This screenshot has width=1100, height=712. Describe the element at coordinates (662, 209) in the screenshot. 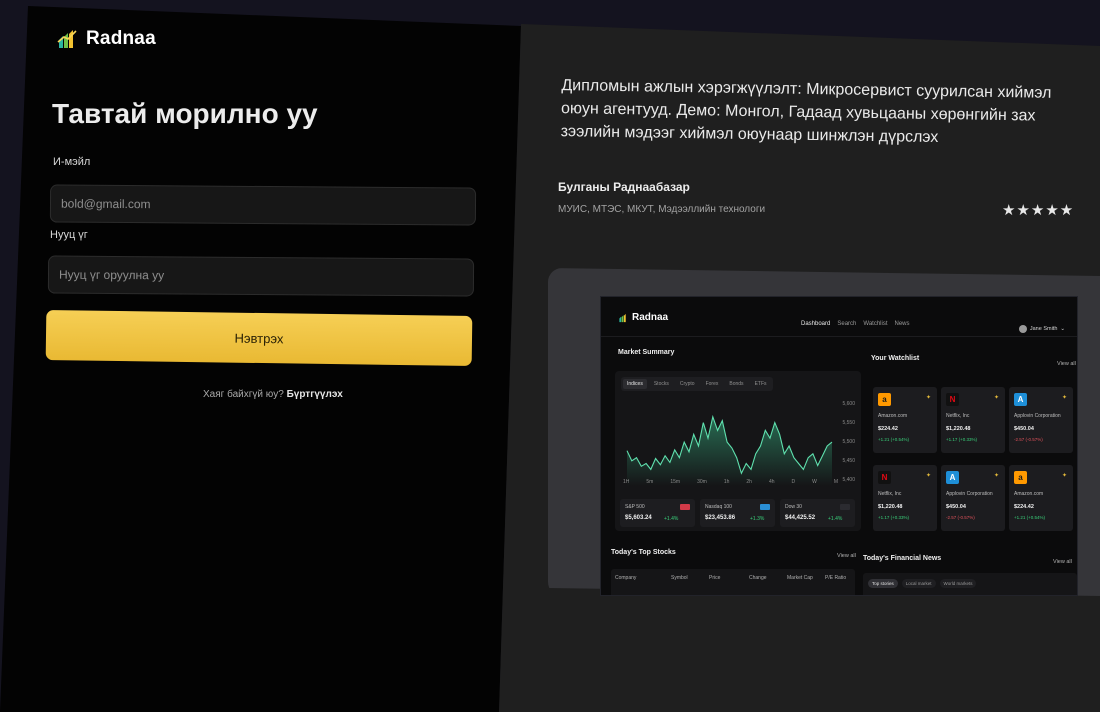

I see `author-affiliation: МУИС, МТЭС, МКУТ, Мэдээллийн технологи` at that location.